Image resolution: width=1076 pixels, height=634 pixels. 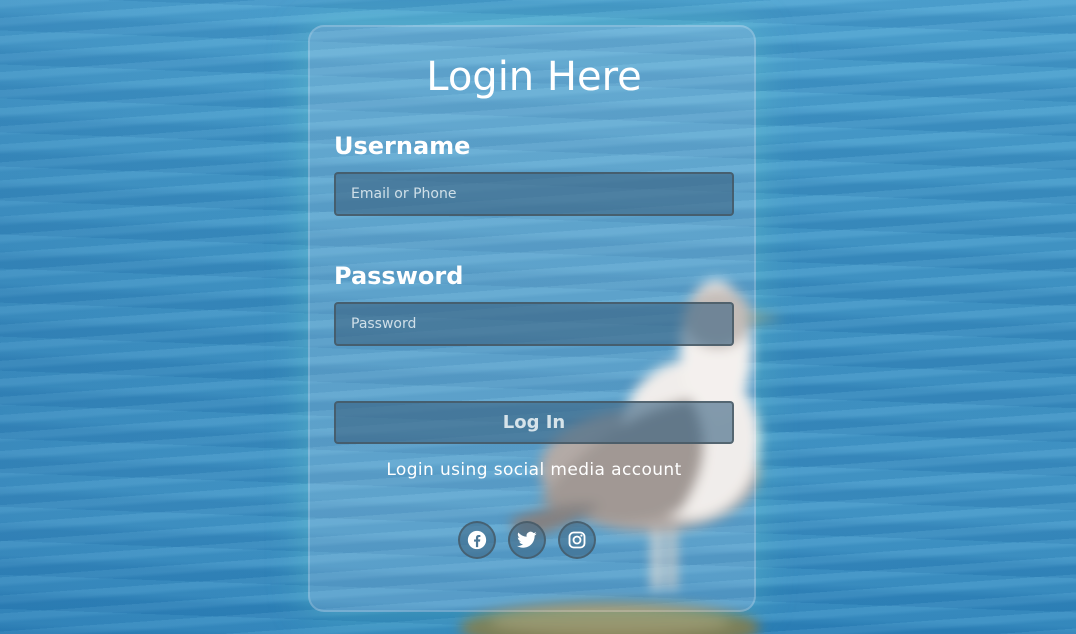 What do you see at coordinates (534, 422) in the screenshot?
I see `login-button: Log In` at bounding box center [534, 422].